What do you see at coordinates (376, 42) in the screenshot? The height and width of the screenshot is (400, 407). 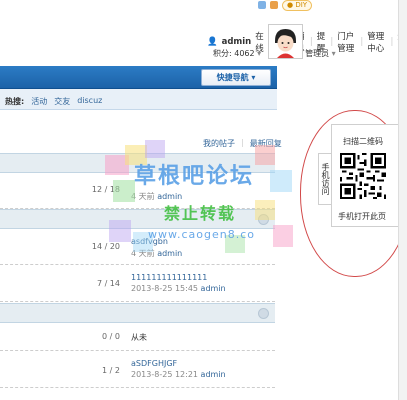 I see `admin-center-link: 管理中心` at bounding box center [376, 42].